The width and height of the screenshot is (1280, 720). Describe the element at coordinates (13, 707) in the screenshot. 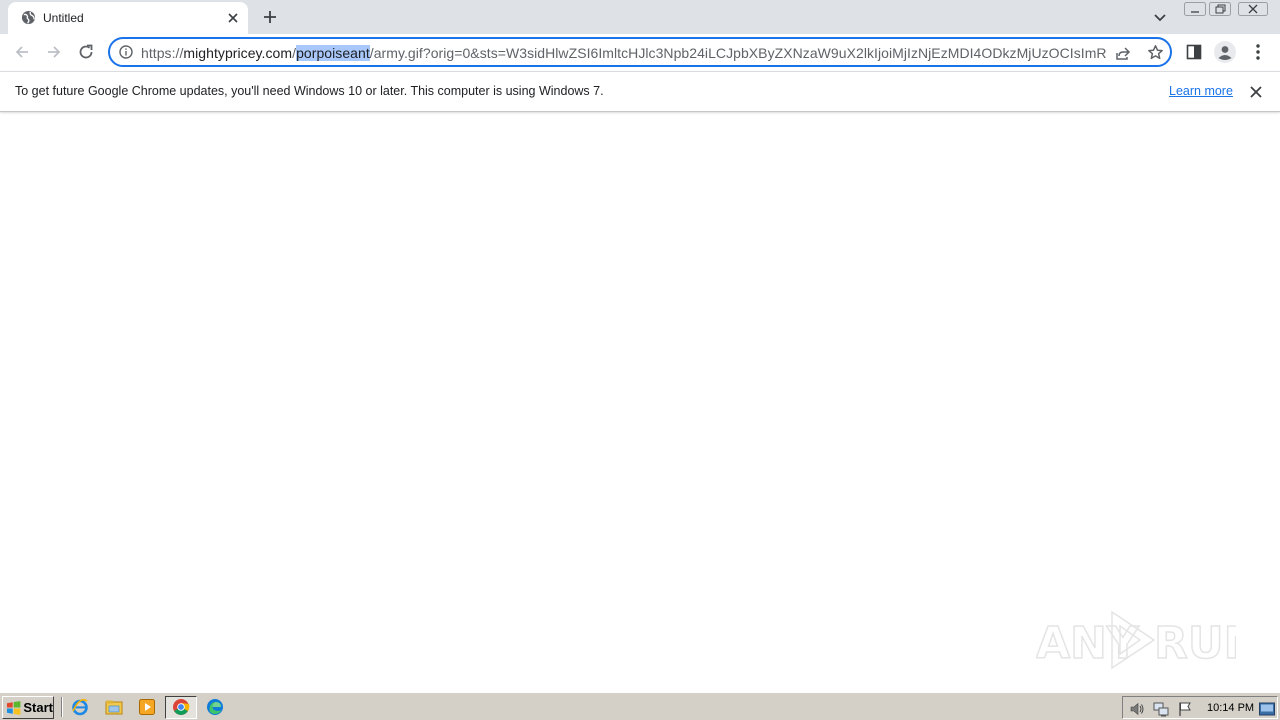

I see `windows-logo-icon` at that location.